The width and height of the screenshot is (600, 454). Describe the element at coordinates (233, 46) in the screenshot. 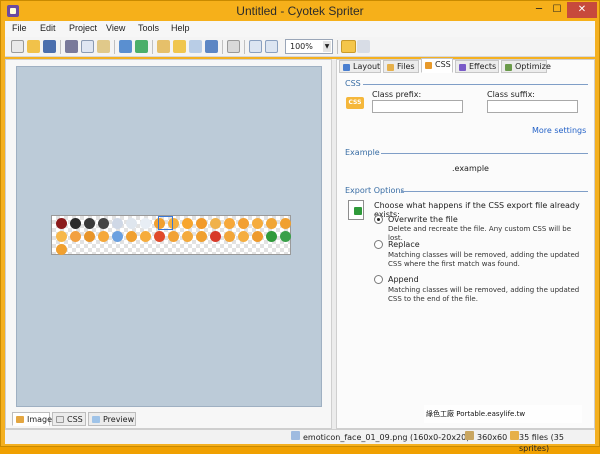

I see `settings-icon` at that location.